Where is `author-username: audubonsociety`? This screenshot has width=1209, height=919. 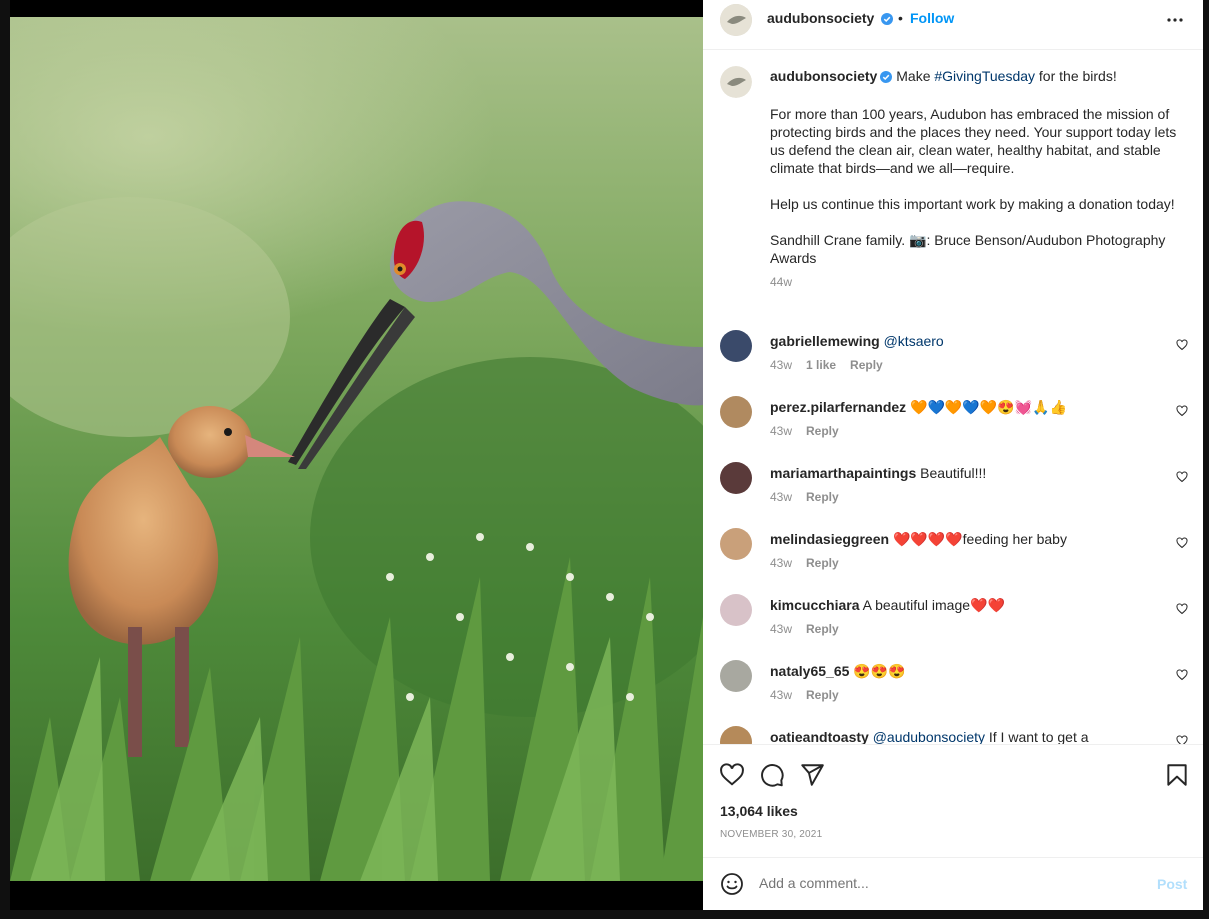 author-username: audubonsociety is located at coordinates (820, 18).